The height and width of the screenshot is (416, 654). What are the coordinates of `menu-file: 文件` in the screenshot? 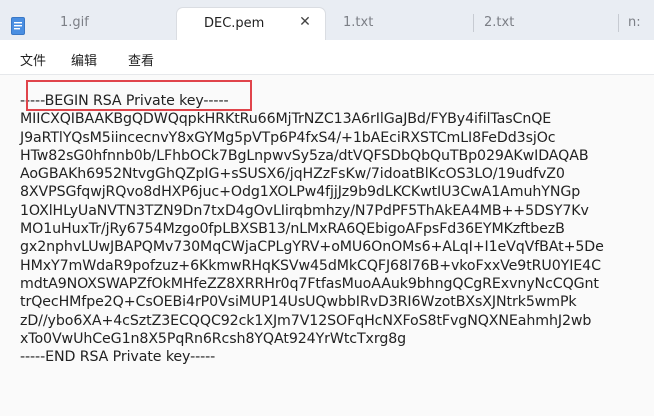 It's located at (33, 59).